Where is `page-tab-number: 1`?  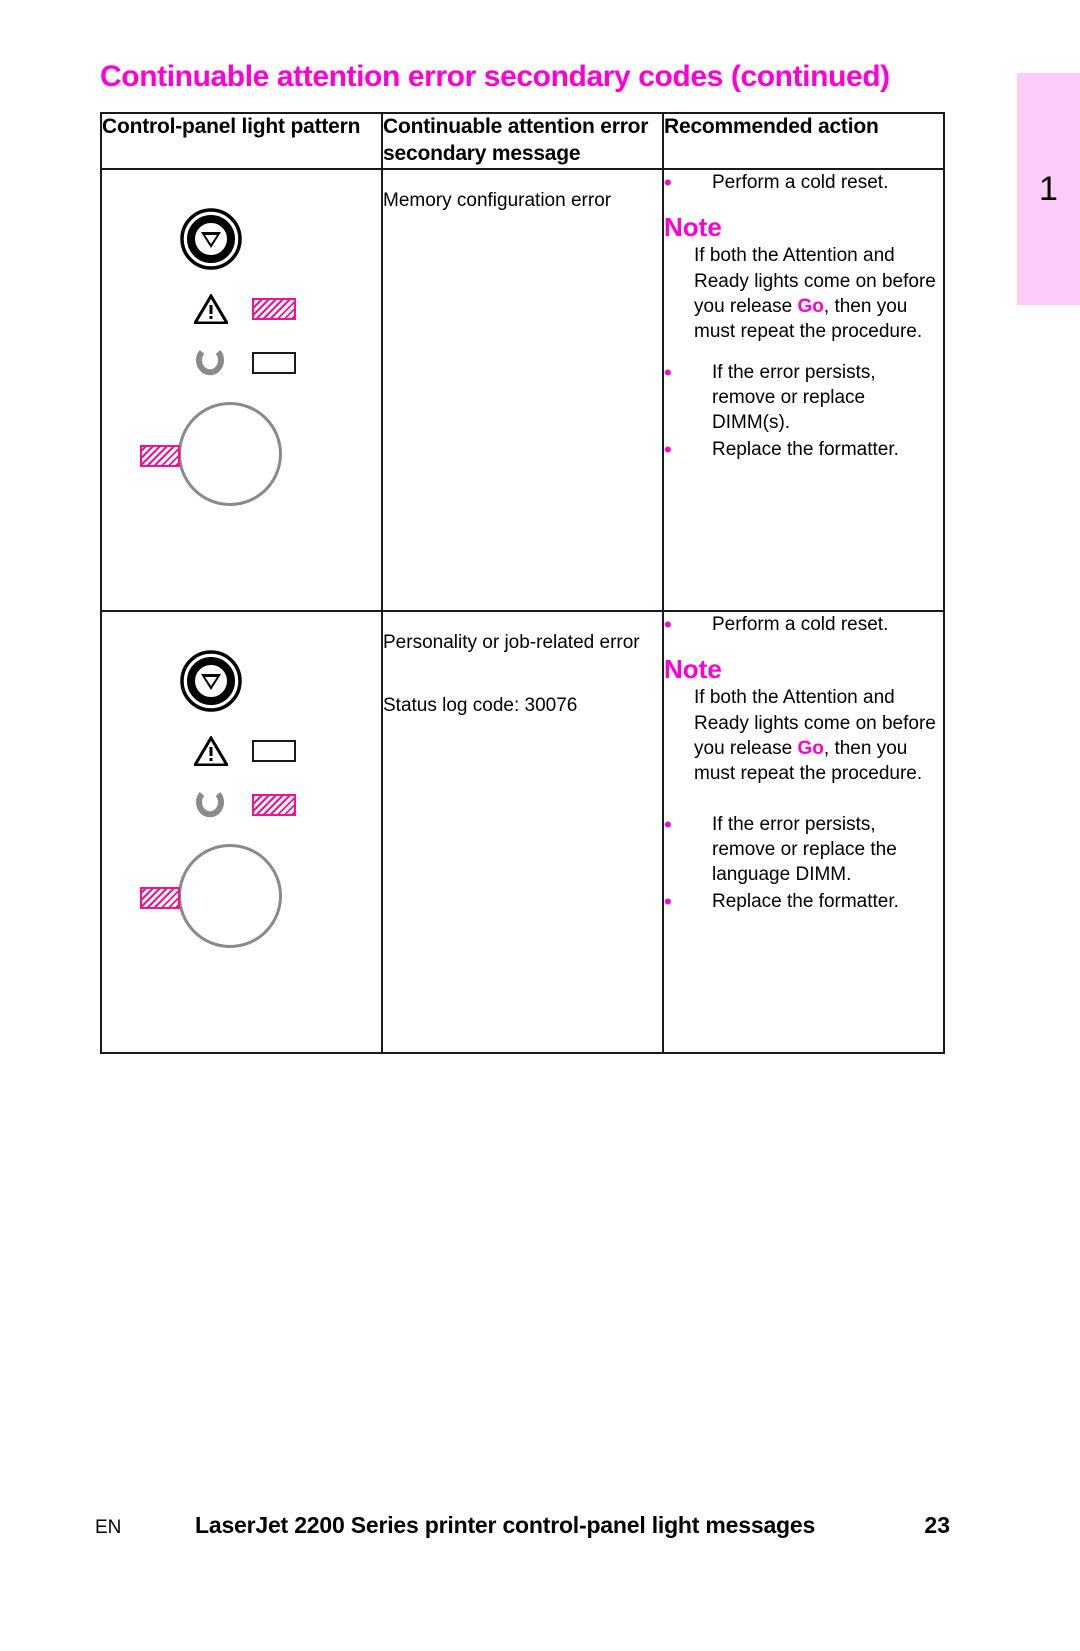
page-tab-number: 1 is located at coordinates (1048, 189).